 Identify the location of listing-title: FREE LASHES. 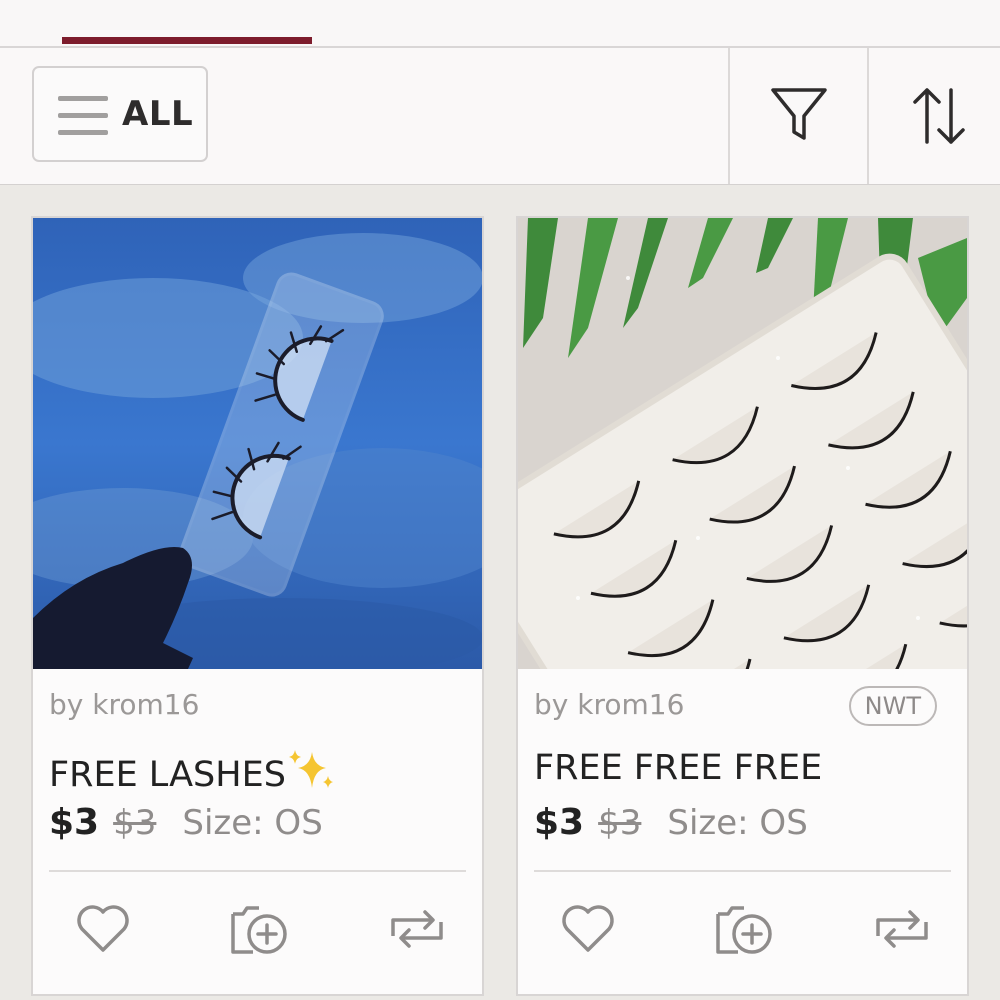
(192, 771).